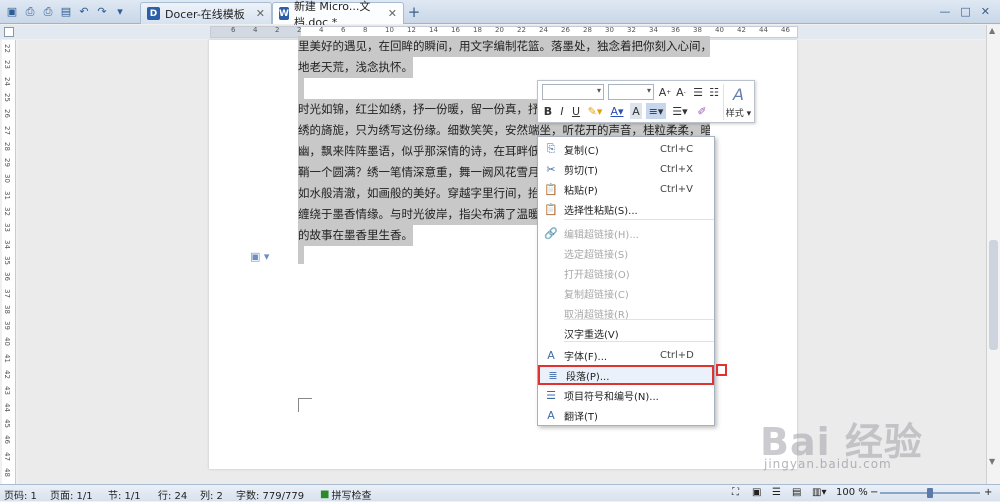 This screenshot has width=1000, height=502. What do you see at coordinates (595, 111) in the screenshot?
I see `highlight-icon: ✎▾` at bounding box center [595, 111].